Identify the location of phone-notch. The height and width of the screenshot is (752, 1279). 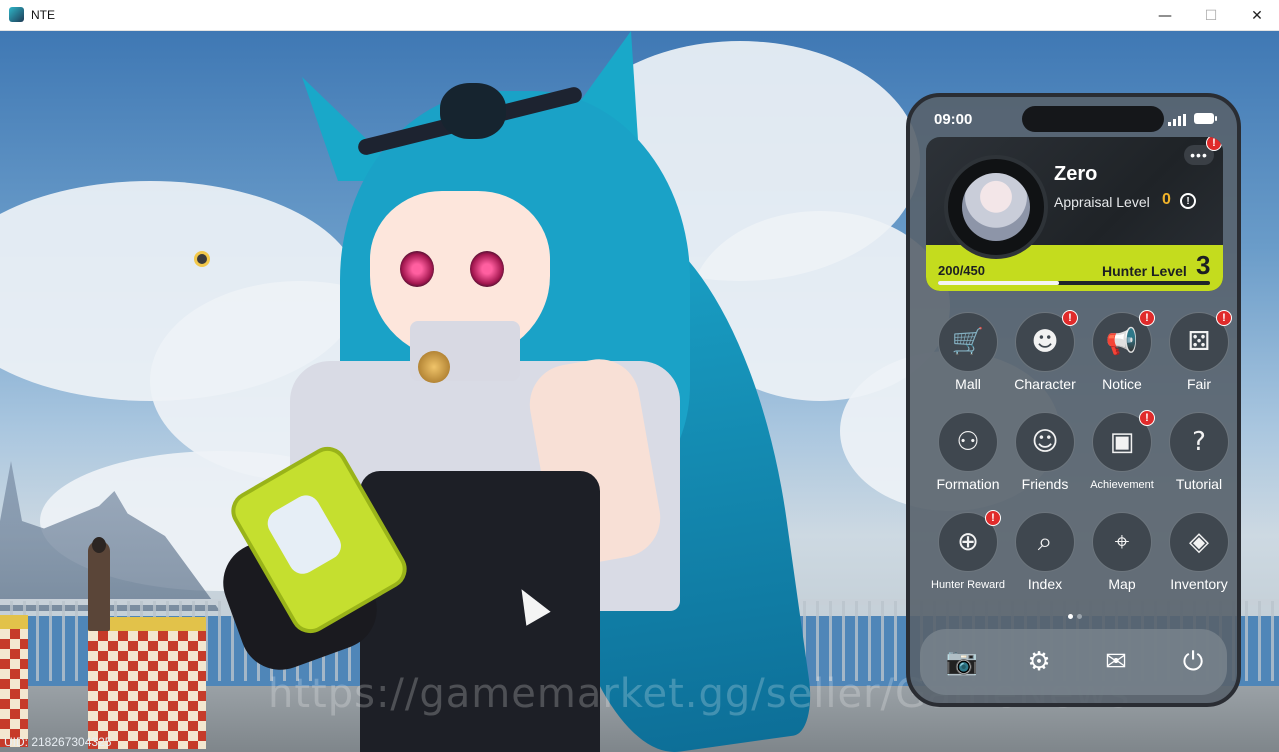
(1093, 119).